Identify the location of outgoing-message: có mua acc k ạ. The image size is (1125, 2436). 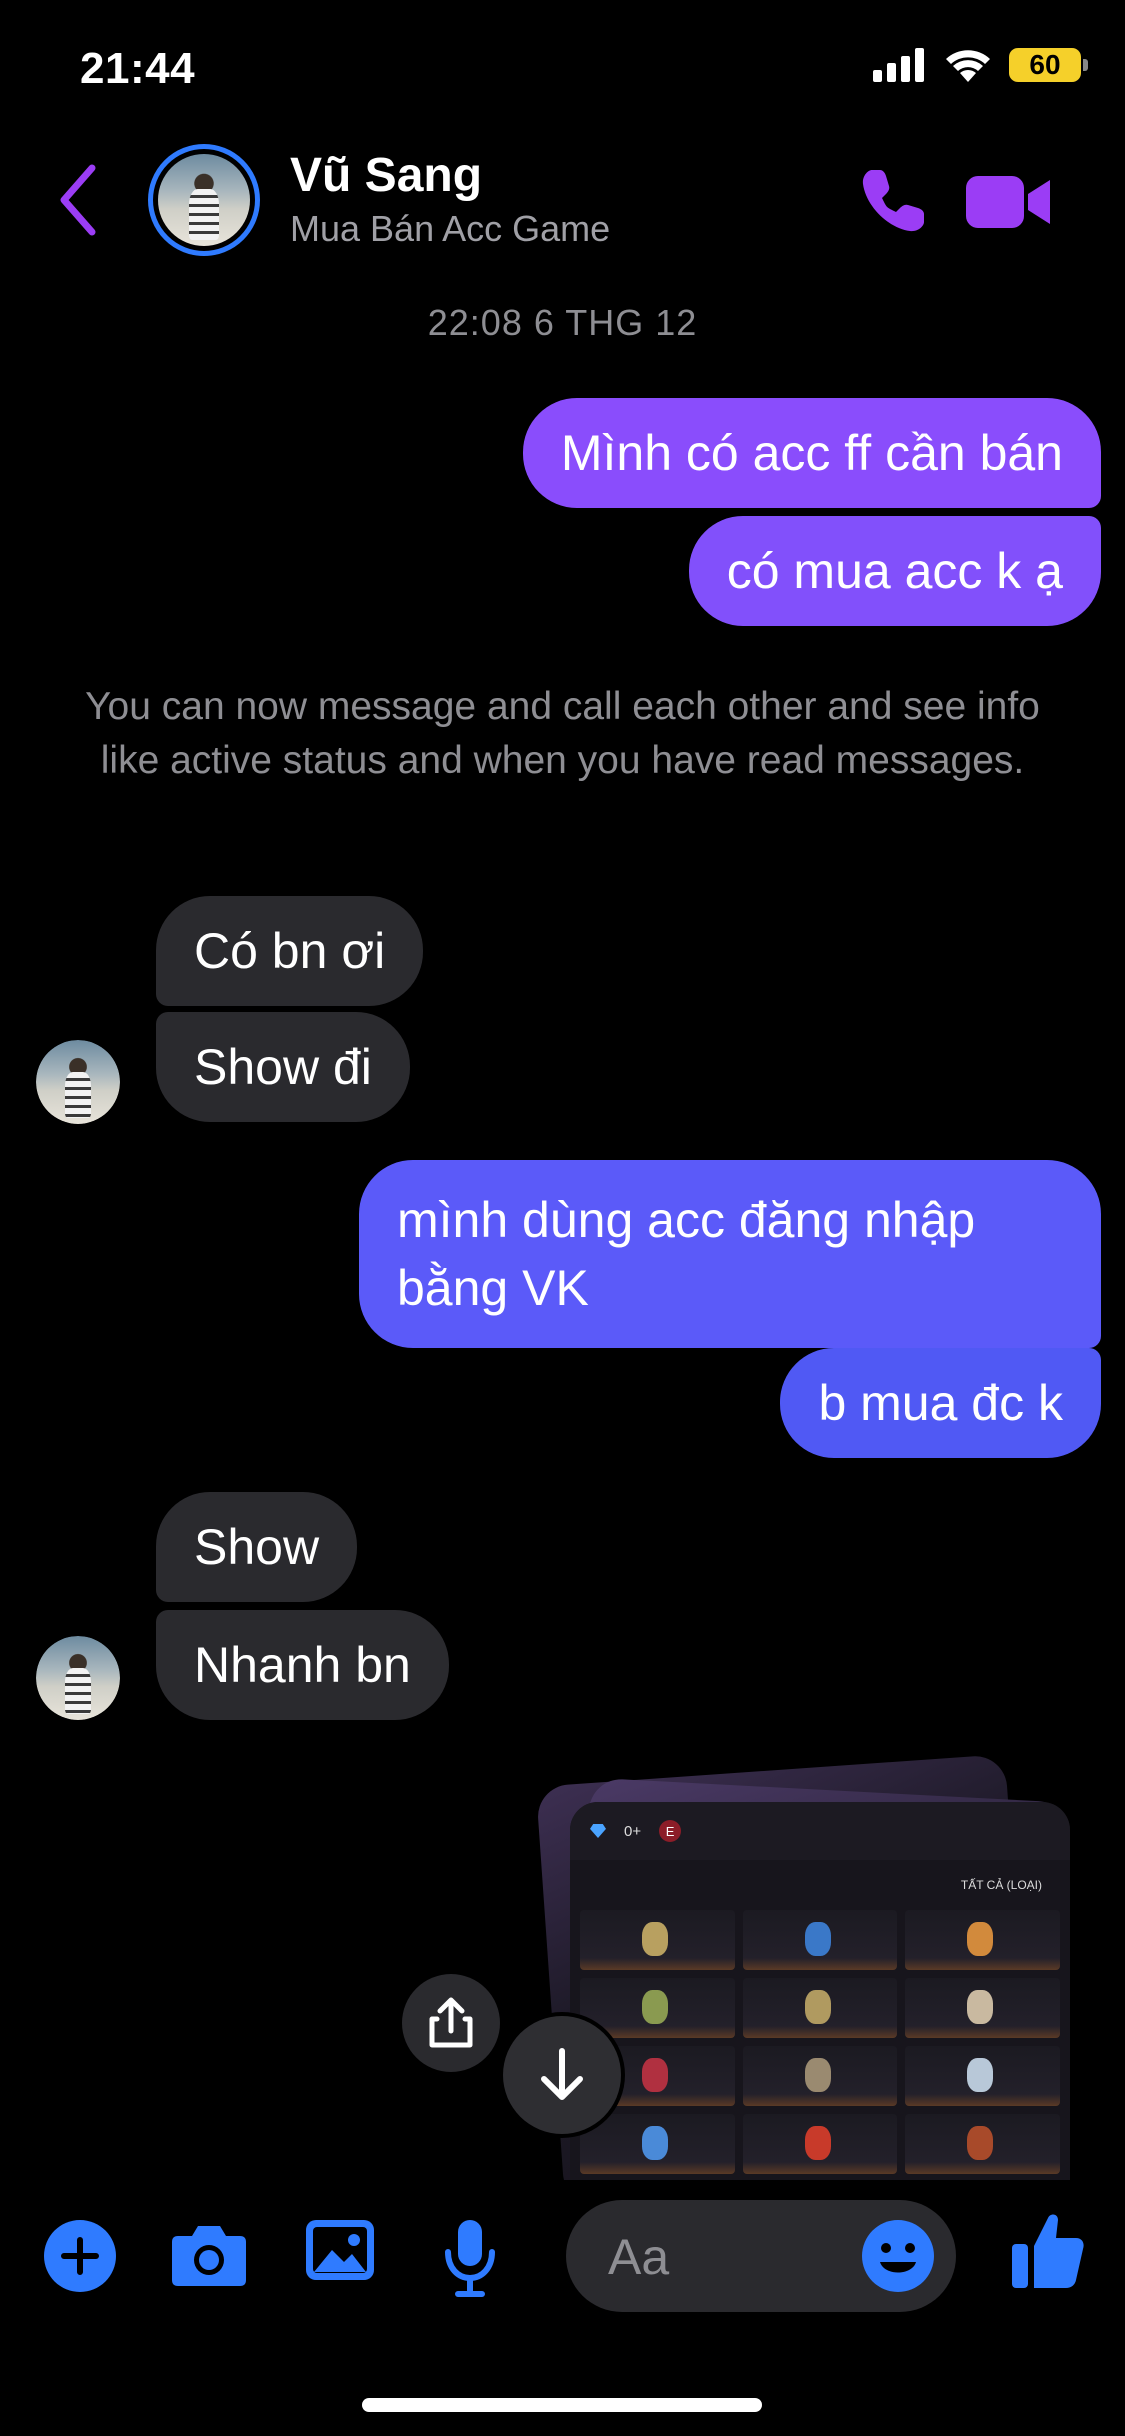
(894, 571).